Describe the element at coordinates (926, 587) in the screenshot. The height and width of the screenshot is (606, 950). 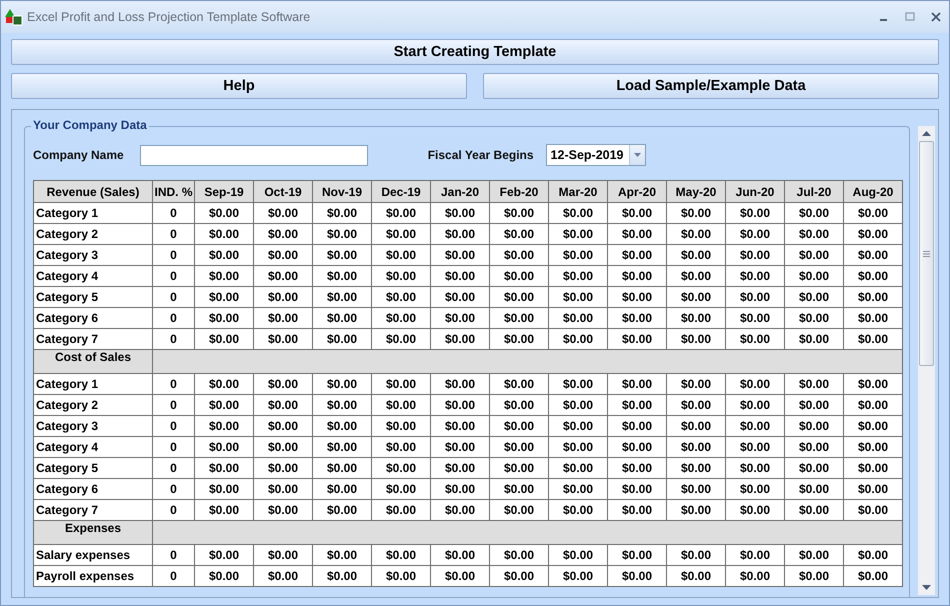
I see `scroll-down-icon` at that location.